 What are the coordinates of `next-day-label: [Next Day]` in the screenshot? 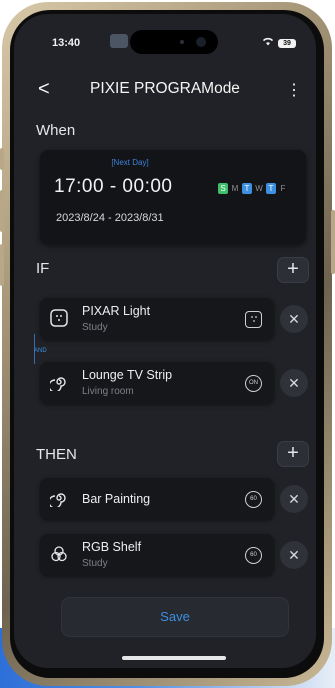 It's located at (130, 162).